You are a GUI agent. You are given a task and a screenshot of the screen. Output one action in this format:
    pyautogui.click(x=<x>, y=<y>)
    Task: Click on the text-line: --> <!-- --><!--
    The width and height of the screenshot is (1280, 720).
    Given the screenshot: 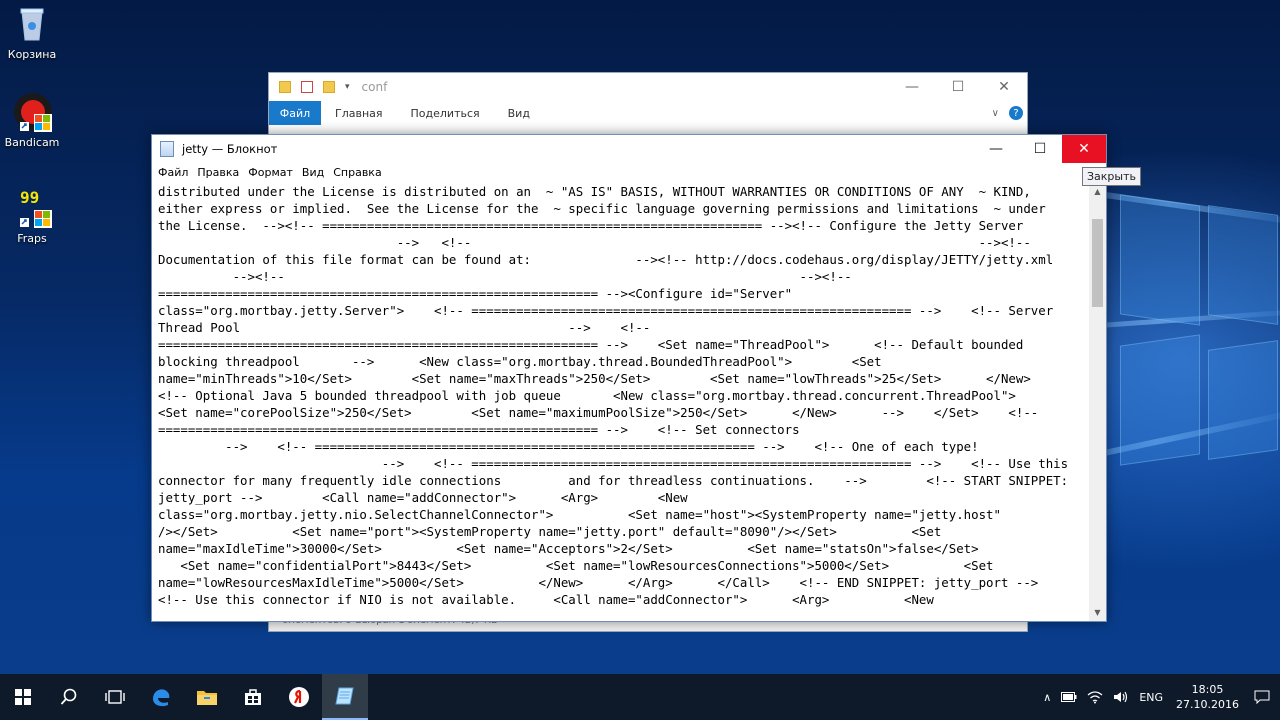 What is the action you would take?
    pyautogui.click(x=594, y=242)
    